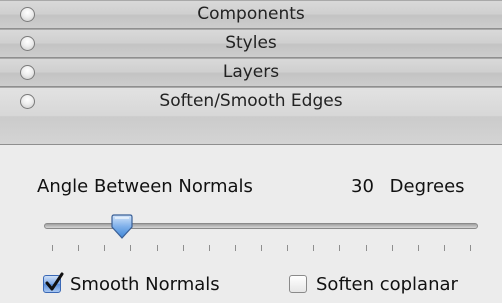 The height and width of the screenshot is (303, 502). I want to click on smooth-normals-checkbox, so click(53, 282).